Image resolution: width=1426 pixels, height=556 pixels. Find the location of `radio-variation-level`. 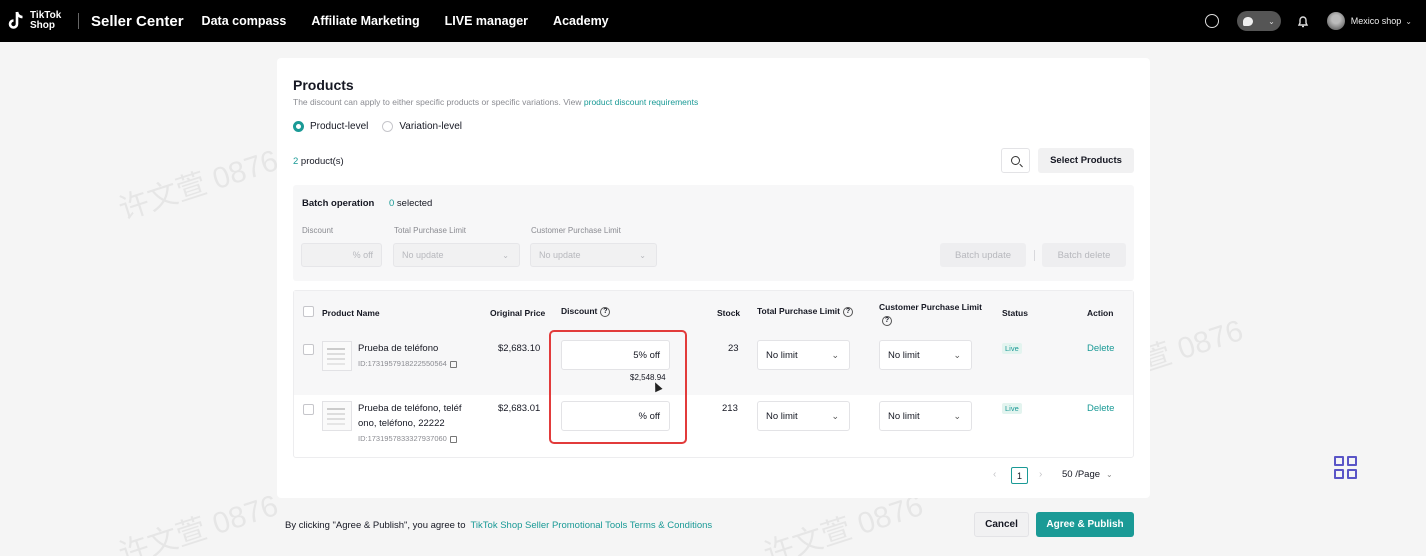

radio-variation-level is located at coordinates (388, 126).